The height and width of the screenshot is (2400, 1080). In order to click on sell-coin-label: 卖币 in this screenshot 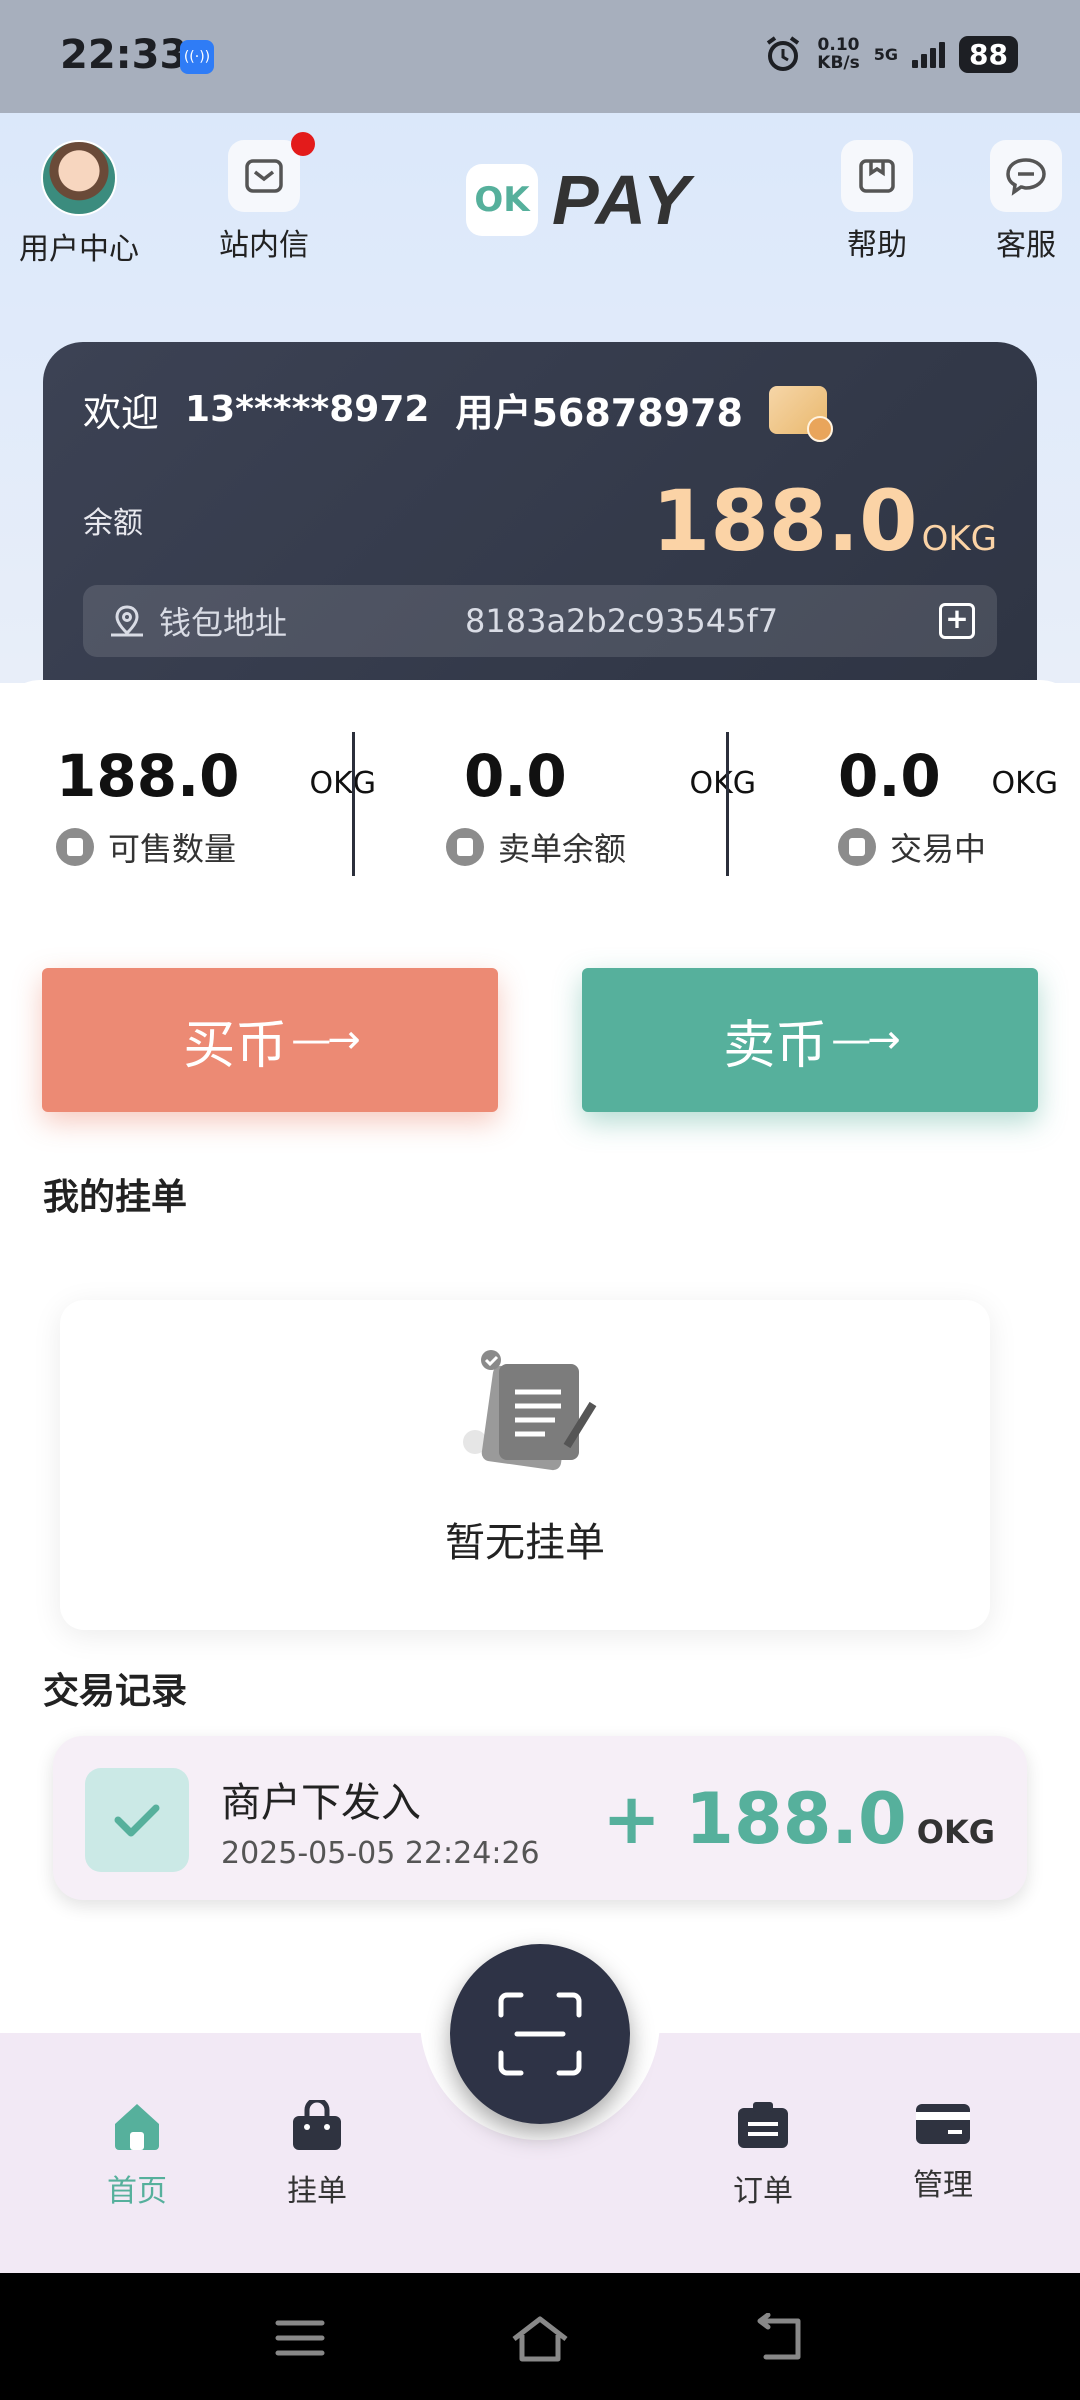, I will do `click(775, 1045)`.